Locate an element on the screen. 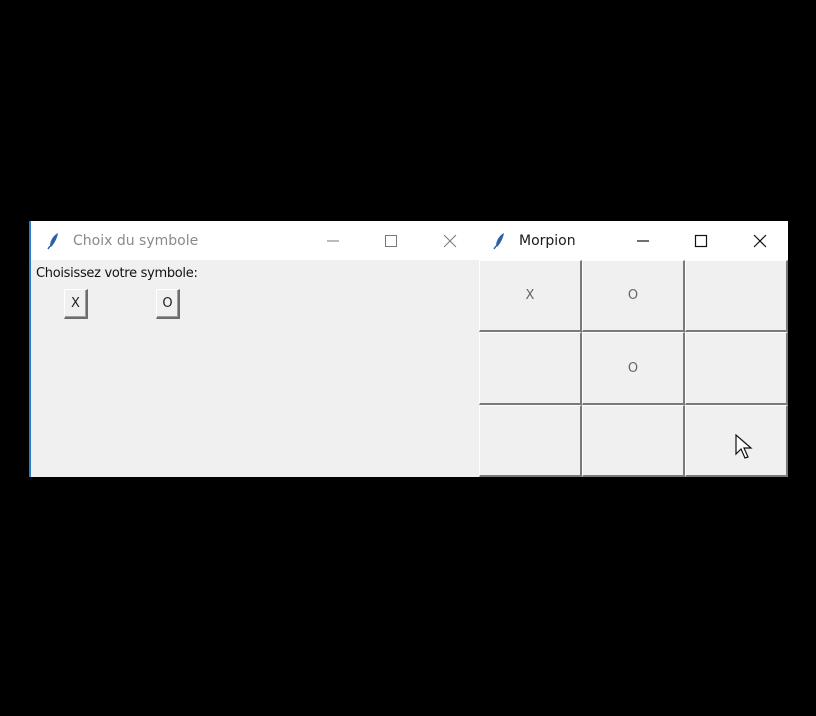 This screenshot has width=816, height=716. board-cell-r3c2 is located at coordinates (633, 441).